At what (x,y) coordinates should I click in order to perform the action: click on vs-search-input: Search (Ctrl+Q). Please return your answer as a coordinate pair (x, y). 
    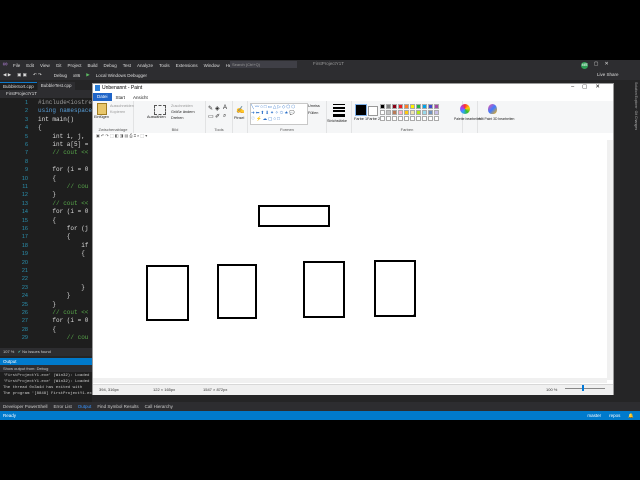
    Looking at the image, I should click on (263, 64).